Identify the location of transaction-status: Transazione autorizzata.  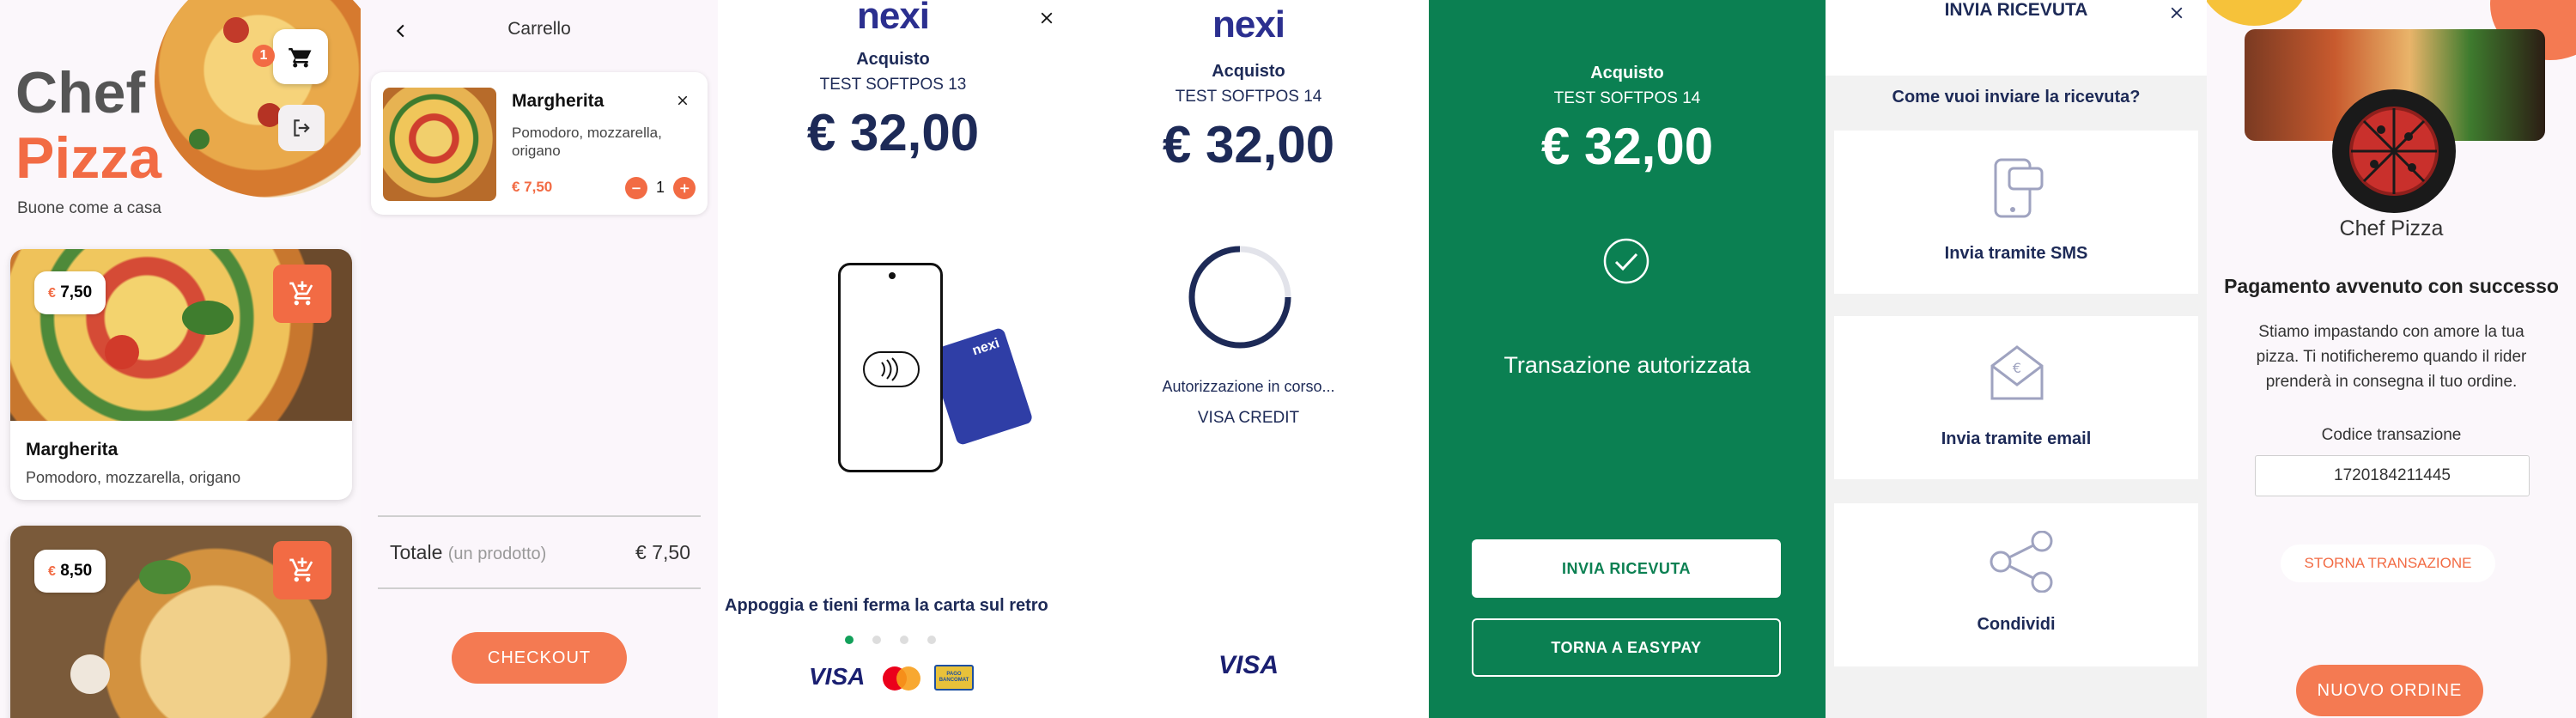
(1627, 365).